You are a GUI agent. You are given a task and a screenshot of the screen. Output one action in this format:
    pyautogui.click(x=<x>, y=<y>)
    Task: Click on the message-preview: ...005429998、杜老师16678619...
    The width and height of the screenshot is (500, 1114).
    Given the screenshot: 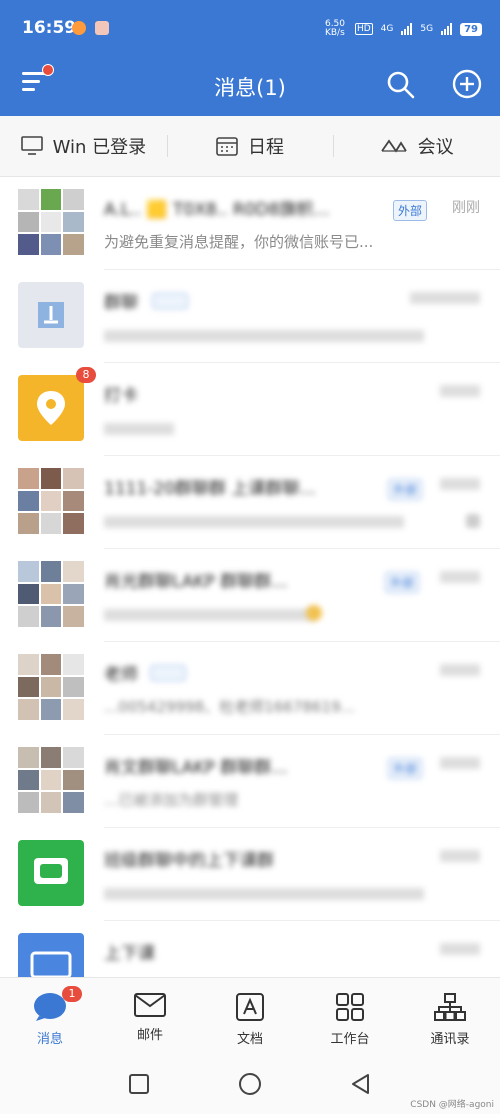 What is the action you would take?
    pyautogui.click(x=229, y=707)
    